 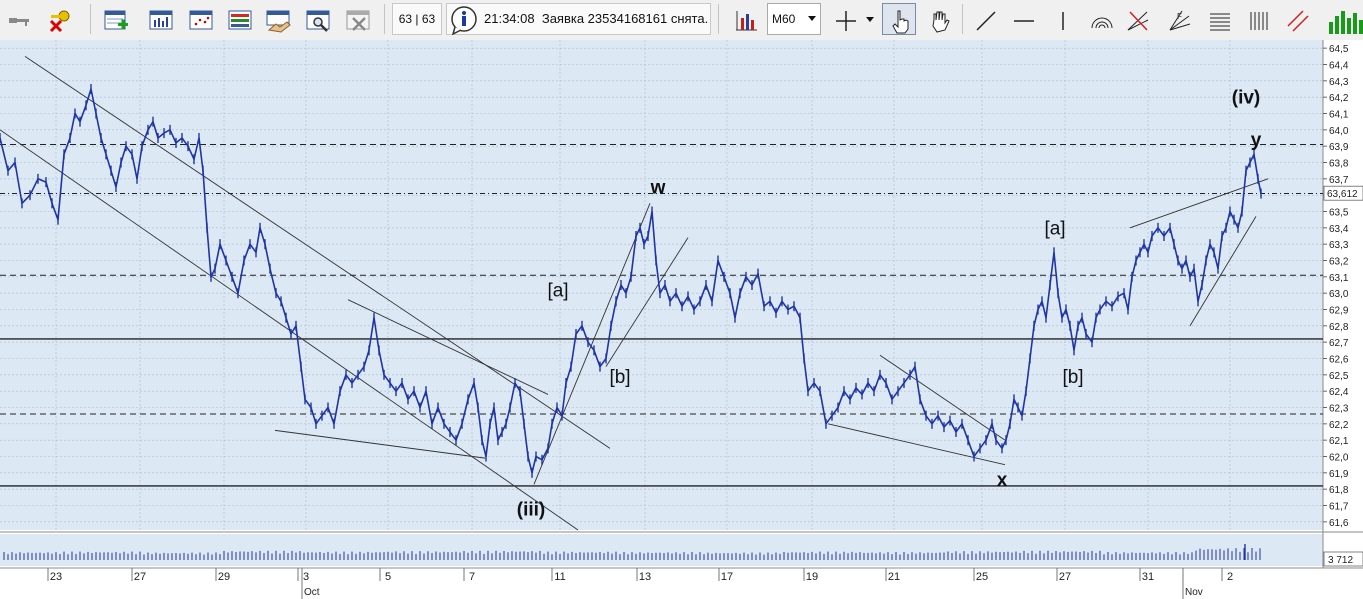 I want to click on y-tick-label: 63,9, so click(x=1339, y=147).